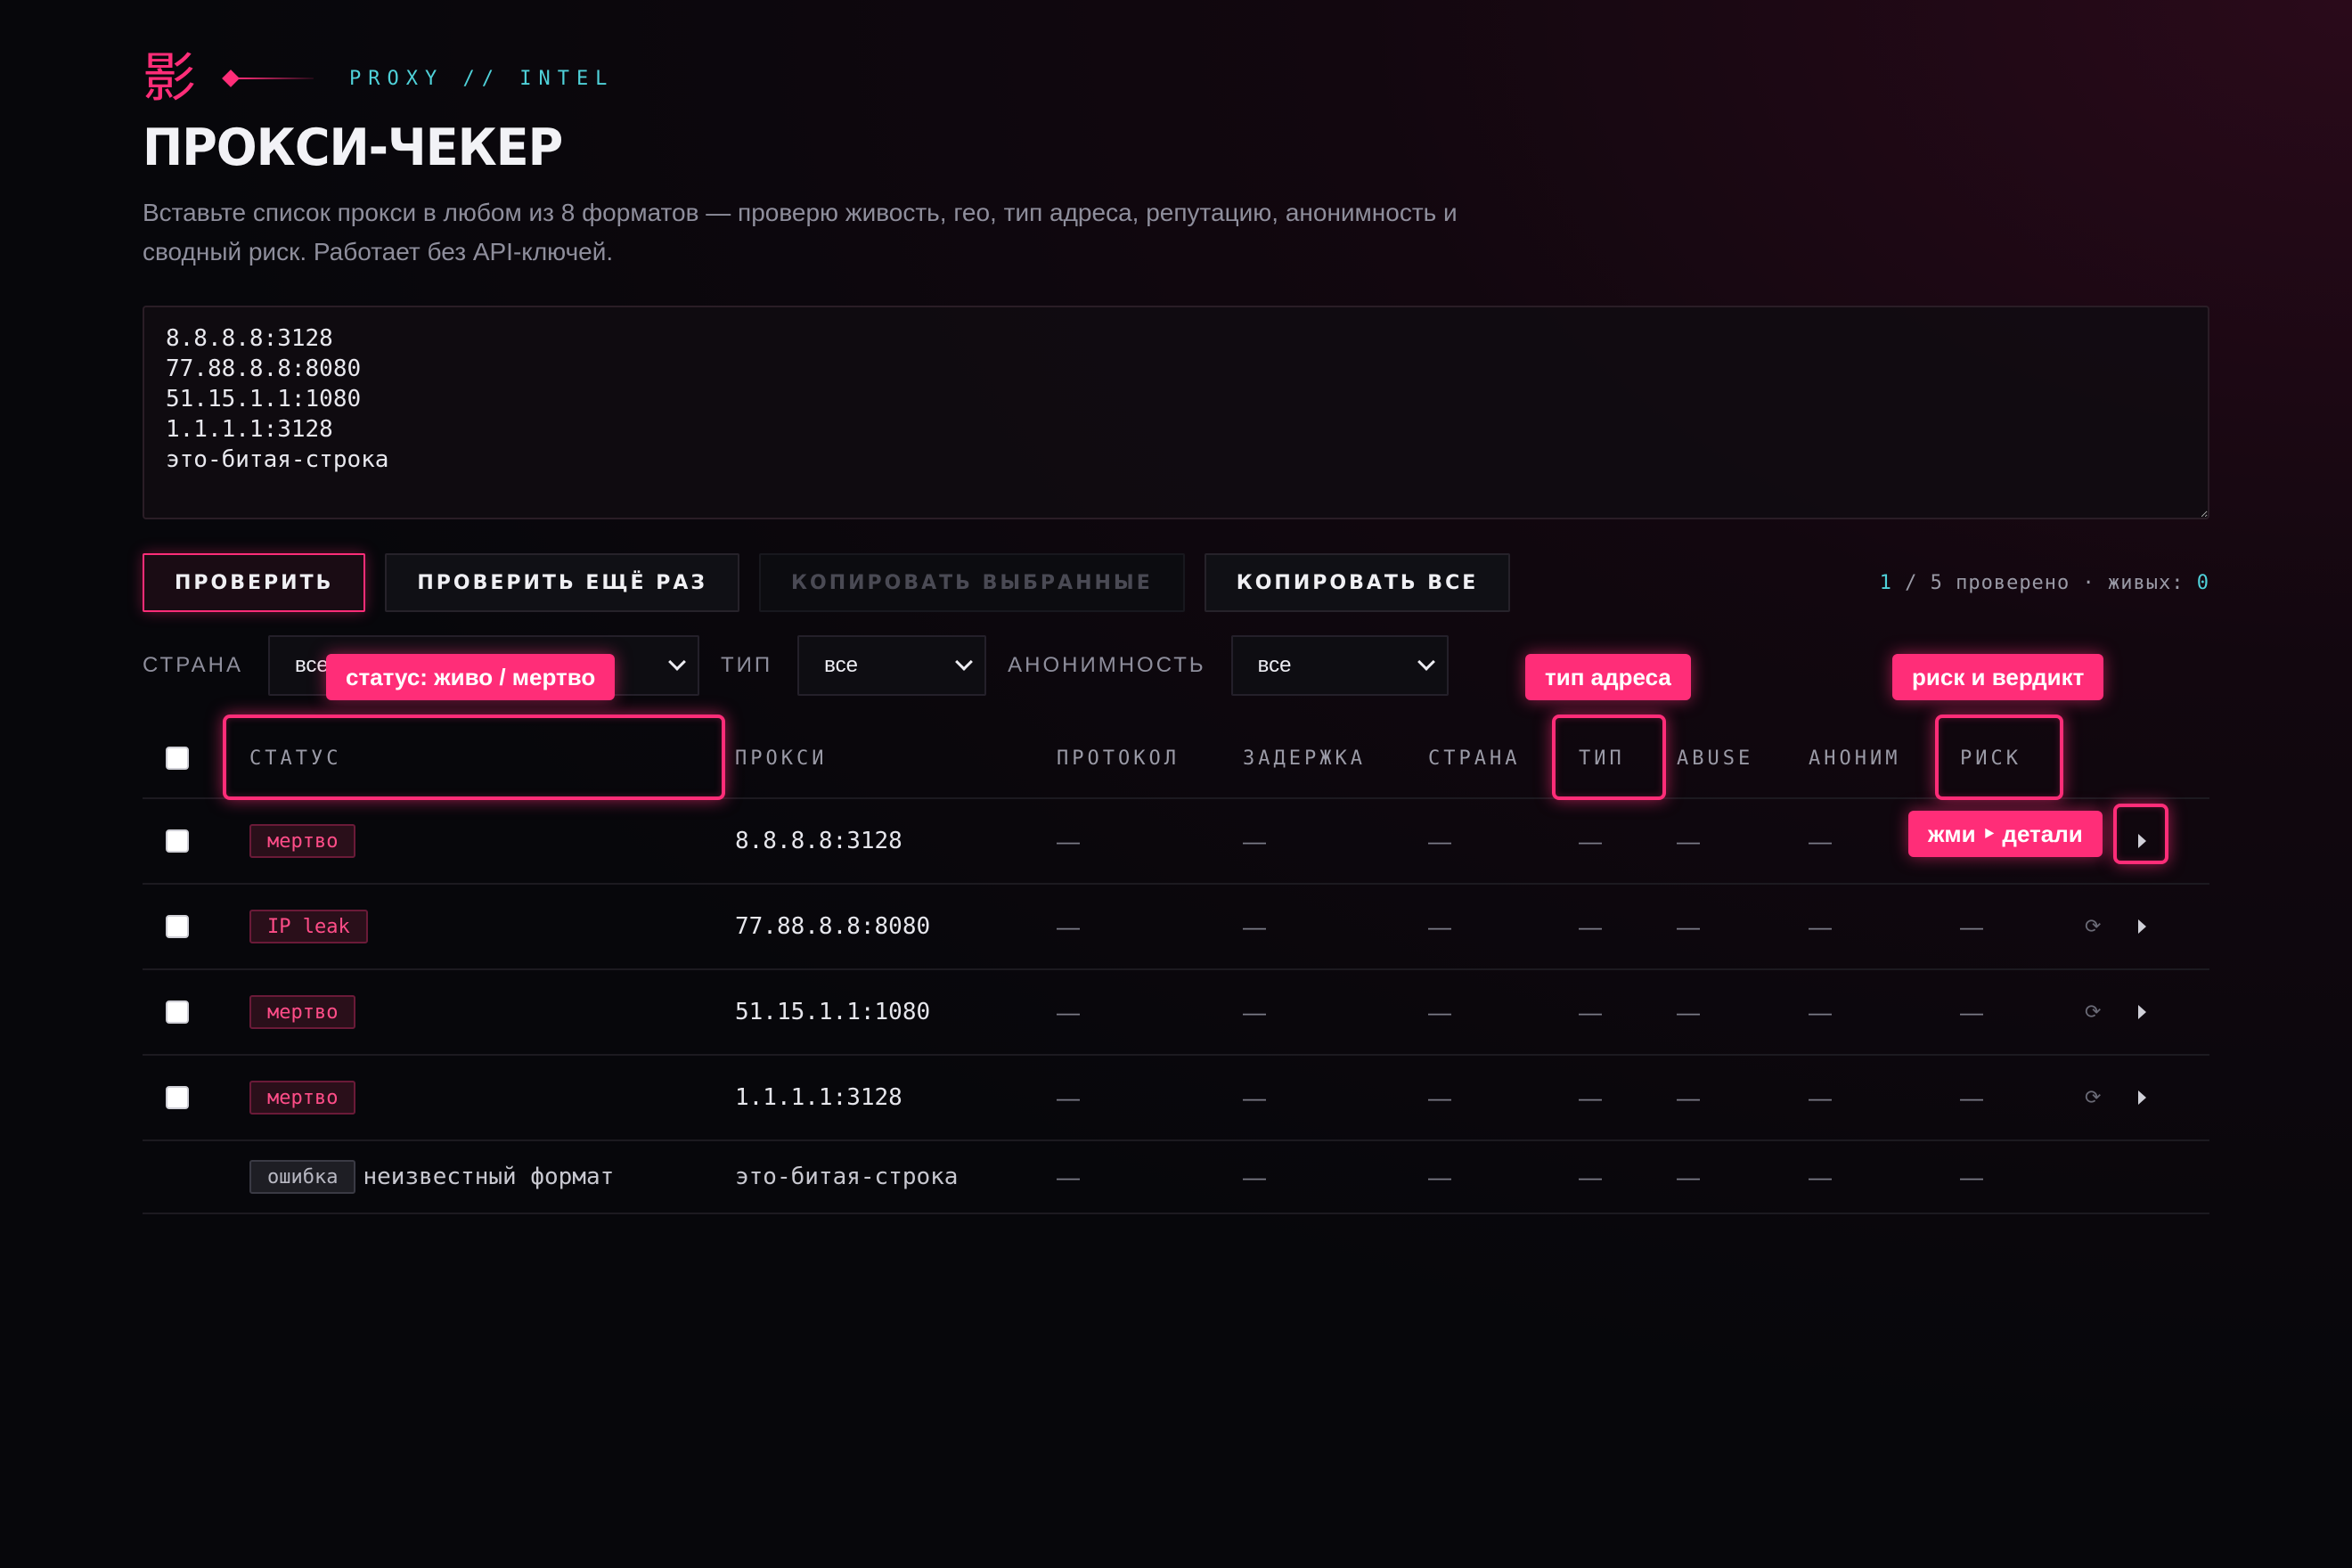 The image size is (2352, 1568). Describe the element at coordinates (562, 582) in the screenshot. I see `recheck-button: ПРОВЕРИТЬ ЕЩЁ РАЗ` at that location.